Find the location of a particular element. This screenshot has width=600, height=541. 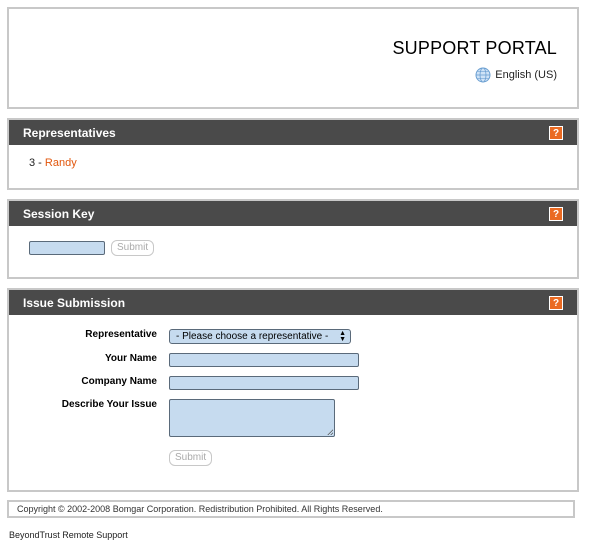

session-key-section: Session Key ? Submit is located at coordinates (293, 239).